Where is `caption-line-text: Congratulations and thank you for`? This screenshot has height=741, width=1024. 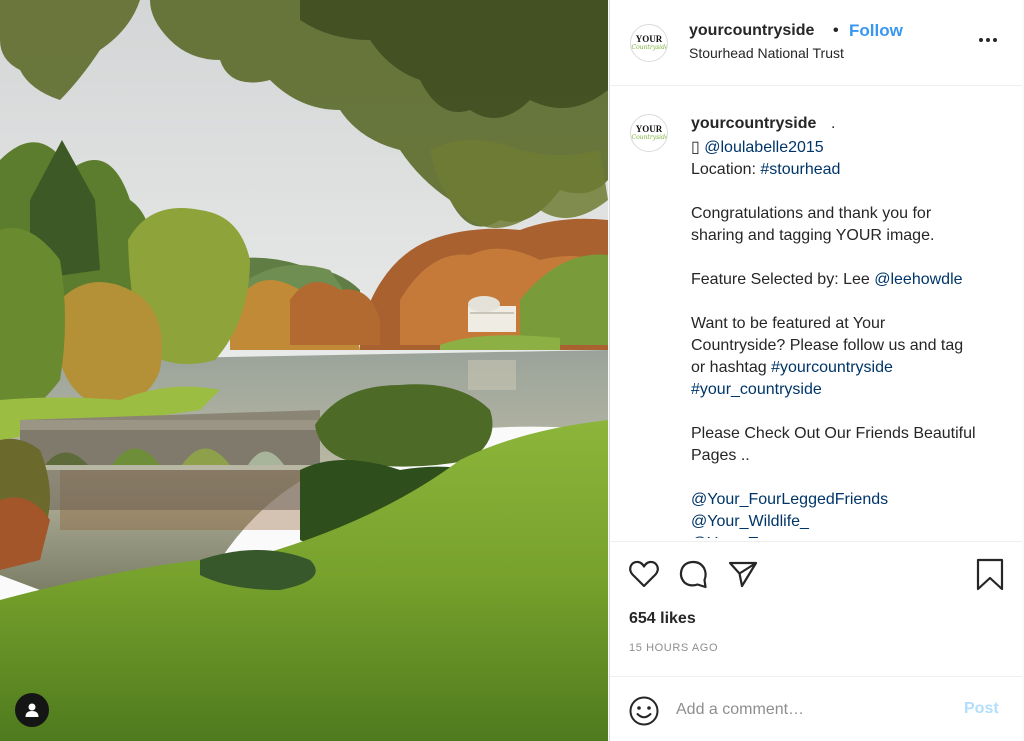
caption-line-text: Congratulations and thank you for is located at coordinates (811, 213).